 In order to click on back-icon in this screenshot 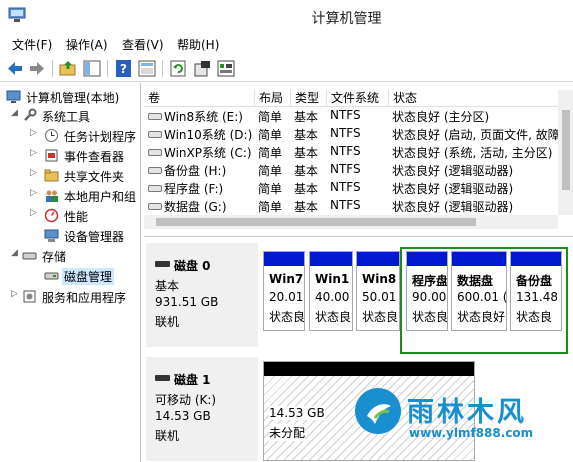, I will do `click(15, 68)`.